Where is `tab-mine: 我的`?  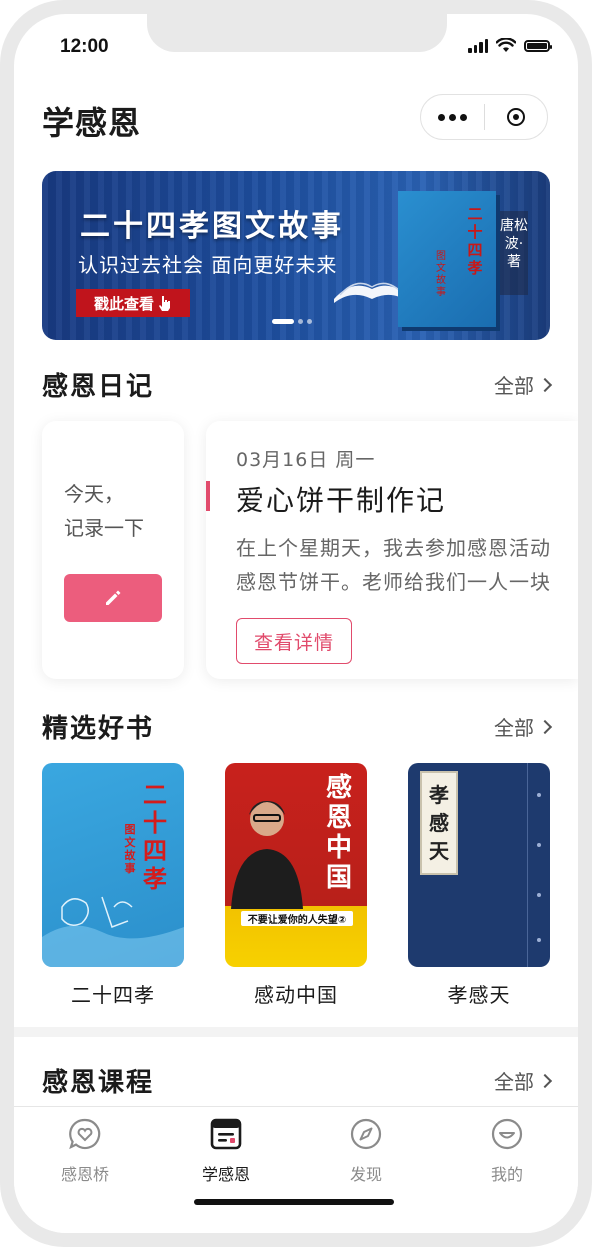 tab-mine: 我的 is located at coordinates (507, 1151).